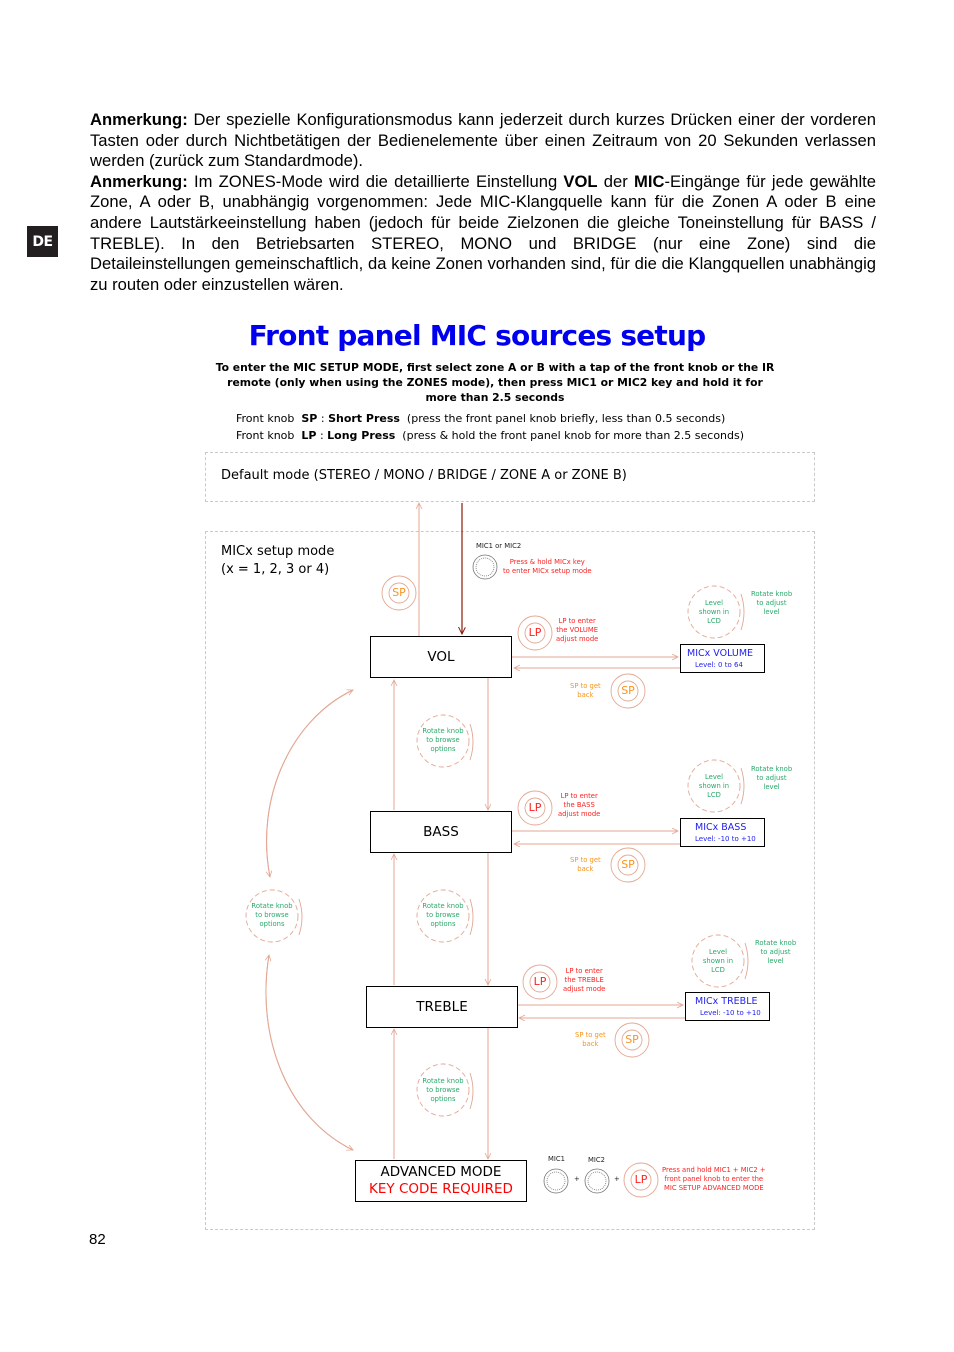  I want to click on lcd-bass: MICx BASS Level: -10 to +10, so click(722, 832).